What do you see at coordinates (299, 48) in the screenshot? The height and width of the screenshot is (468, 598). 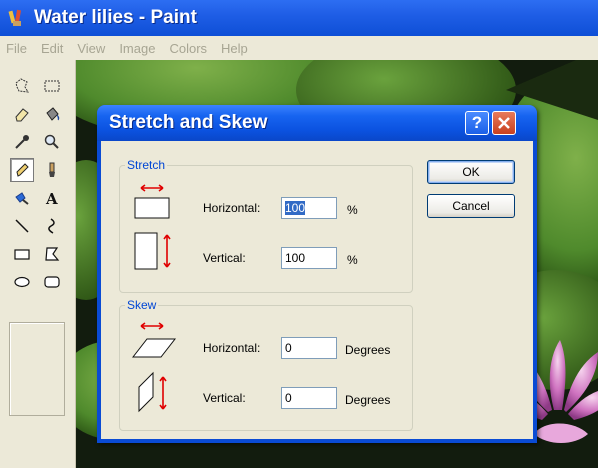 I see `menubar: File Edit View Image Colors Help` at bounding box center [299, 48].